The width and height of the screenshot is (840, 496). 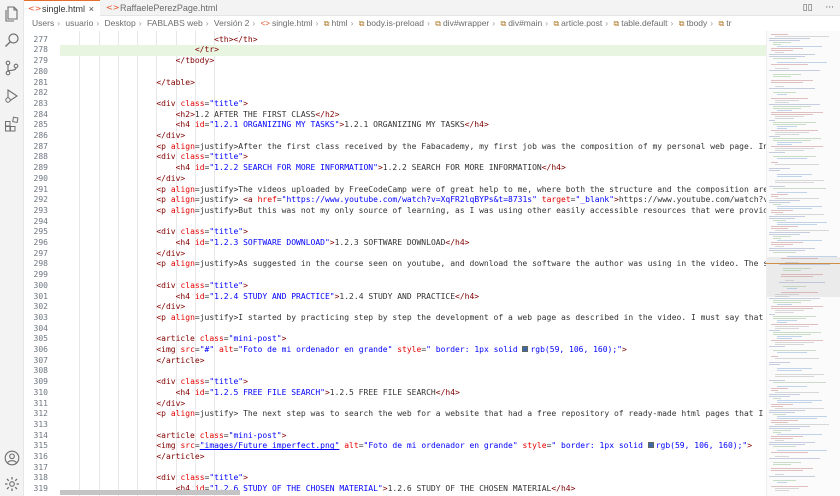 What do you see at coordinates (219, 200) in the screenshot?
I see `code-token: =justify>` at bounding box center [219, 200].